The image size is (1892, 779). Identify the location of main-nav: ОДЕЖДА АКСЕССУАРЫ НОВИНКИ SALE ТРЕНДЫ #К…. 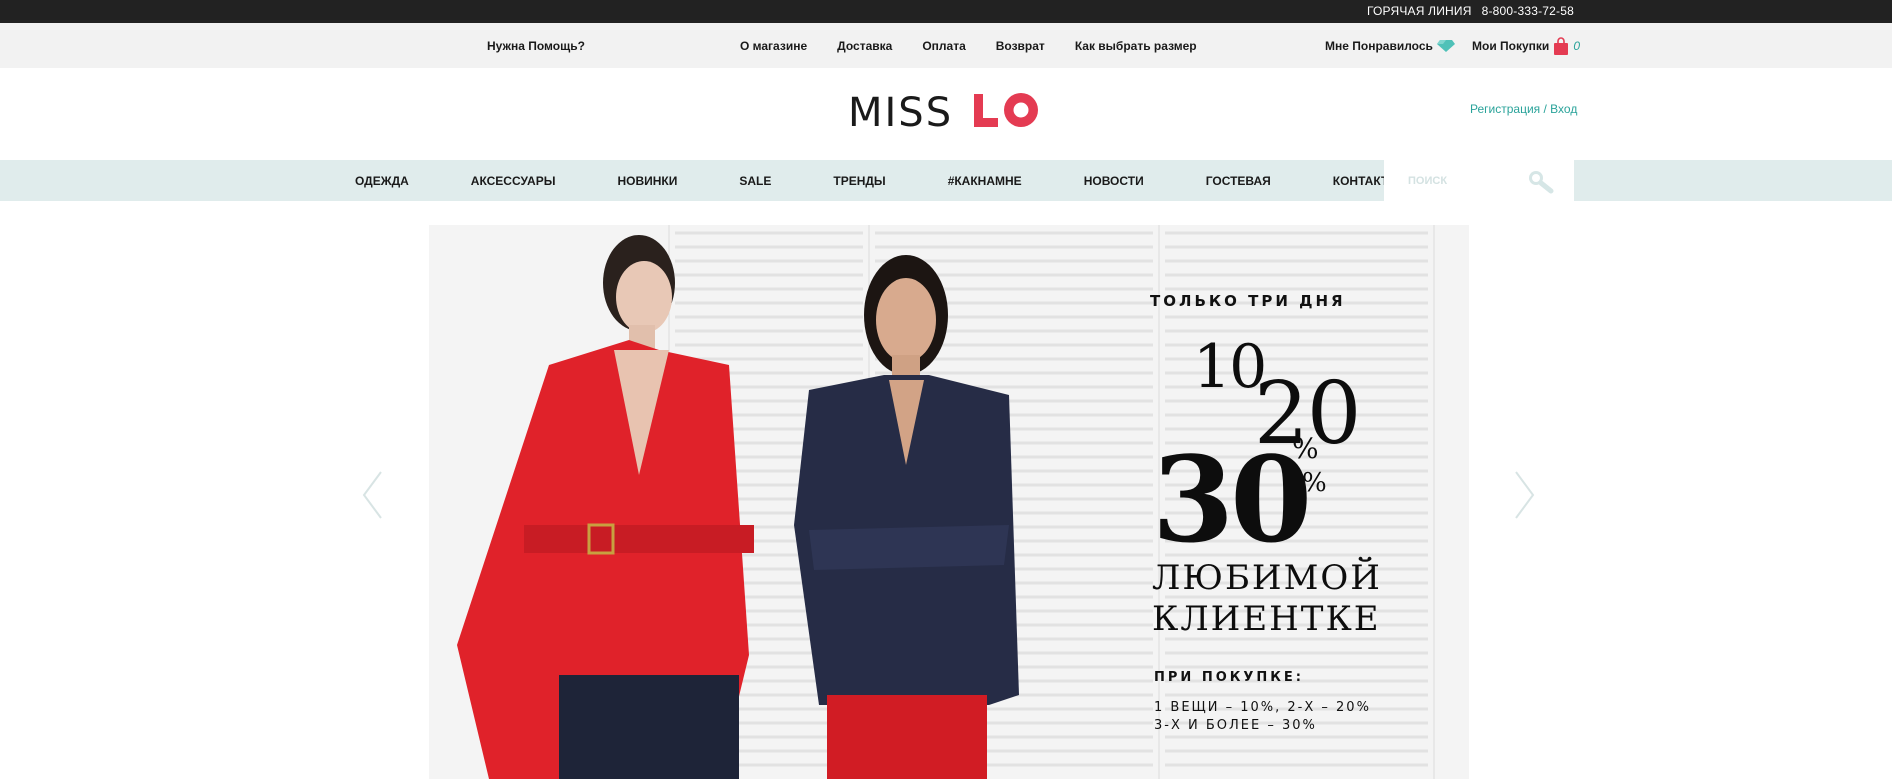
(946, 180).